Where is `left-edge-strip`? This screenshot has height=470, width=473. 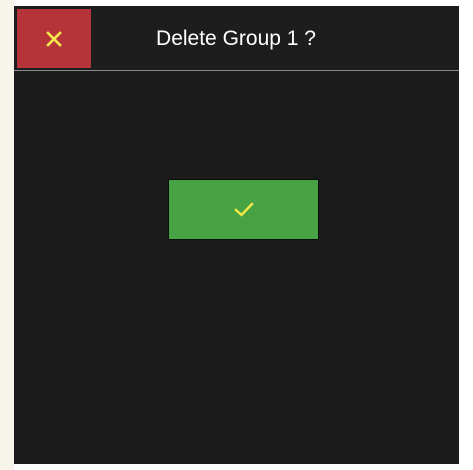
left-edge-strip is located at coordinates (7, 235).